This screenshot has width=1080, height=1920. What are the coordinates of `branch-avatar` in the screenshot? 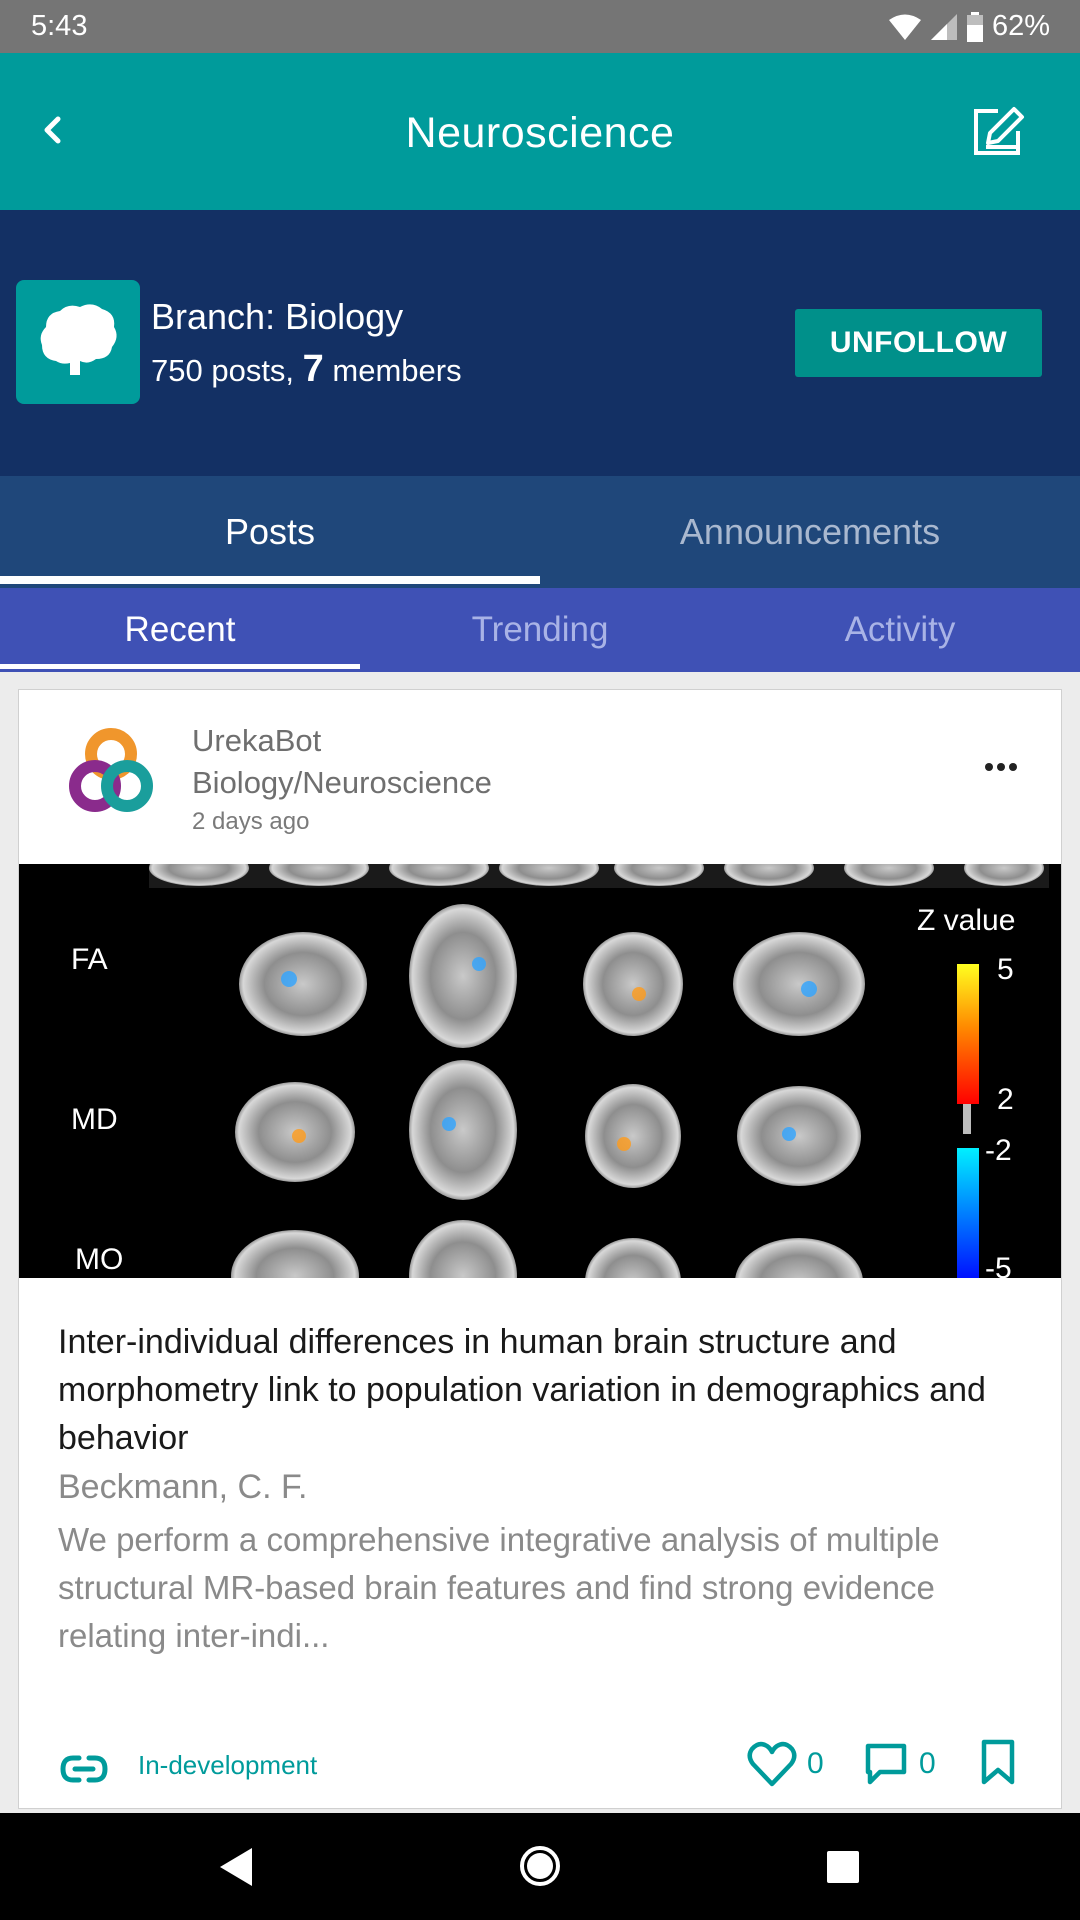 It's located at (78, 342).